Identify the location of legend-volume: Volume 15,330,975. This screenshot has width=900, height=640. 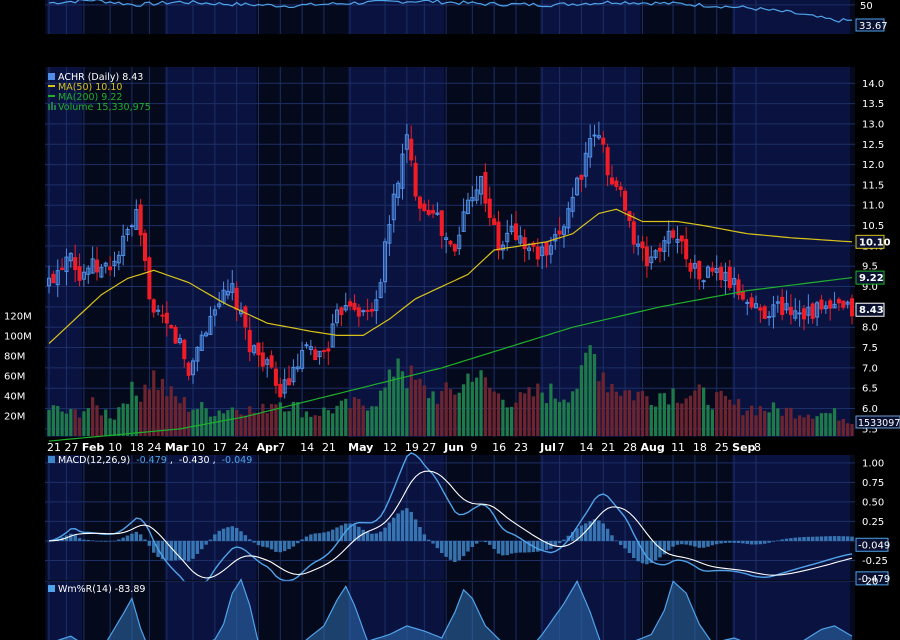
(104, 107).